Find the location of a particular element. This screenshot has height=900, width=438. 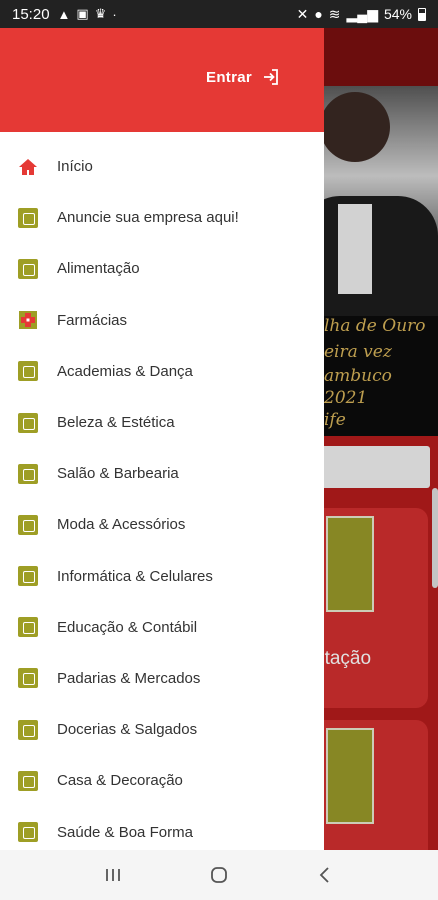

crown-icon: ♛ is located at coordinates (100, 13).